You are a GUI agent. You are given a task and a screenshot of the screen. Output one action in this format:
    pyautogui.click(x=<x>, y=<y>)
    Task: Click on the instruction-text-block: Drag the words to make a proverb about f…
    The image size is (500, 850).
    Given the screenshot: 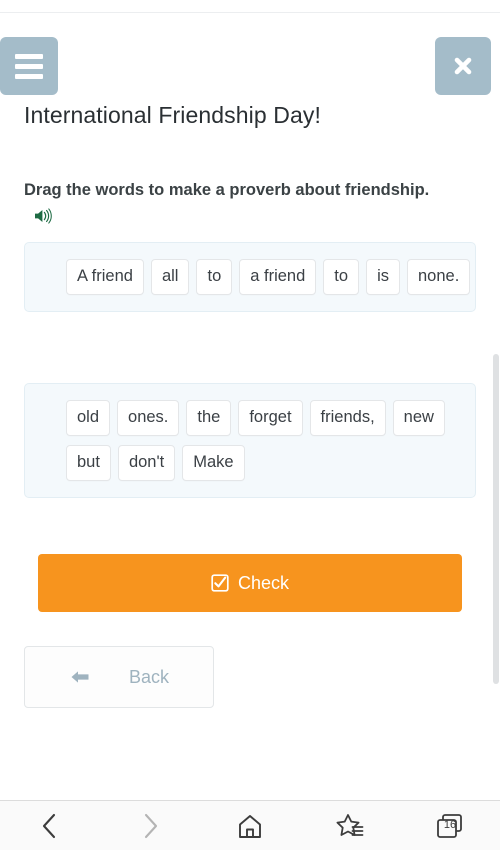 What is the action you would take?
    pyautogui.click(x=234, y=205)
    